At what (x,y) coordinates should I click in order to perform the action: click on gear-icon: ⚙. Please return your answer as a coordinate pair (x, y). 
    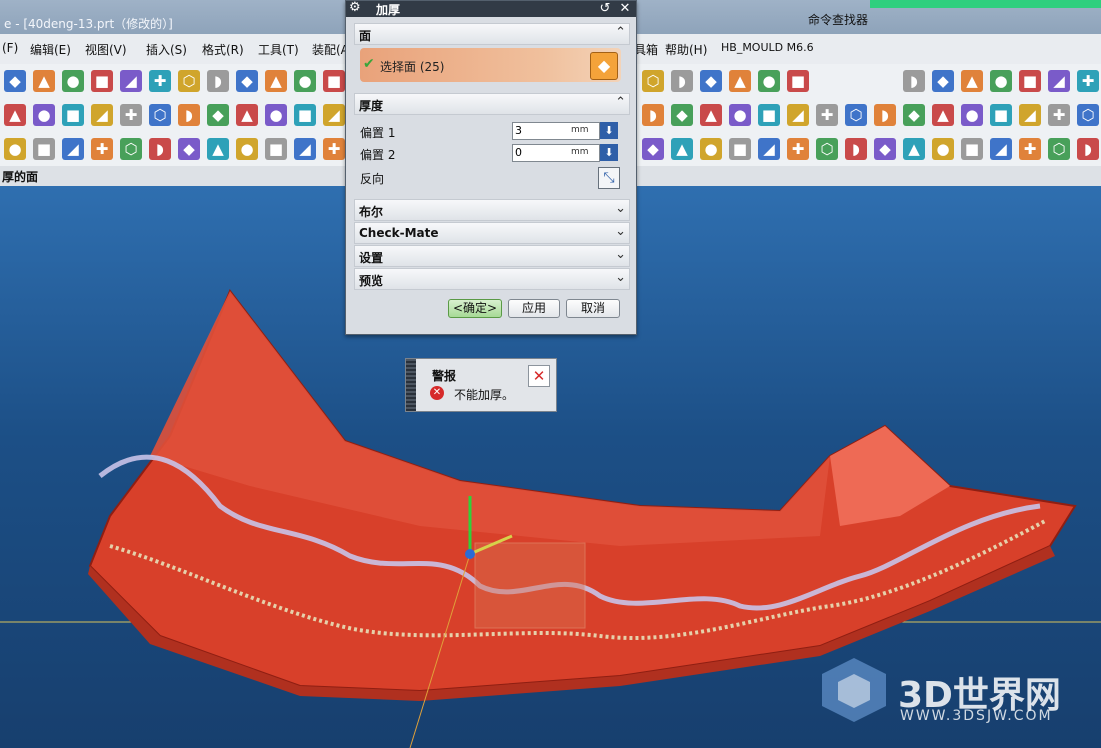
    Looking at the image, I should click on (355, 7).